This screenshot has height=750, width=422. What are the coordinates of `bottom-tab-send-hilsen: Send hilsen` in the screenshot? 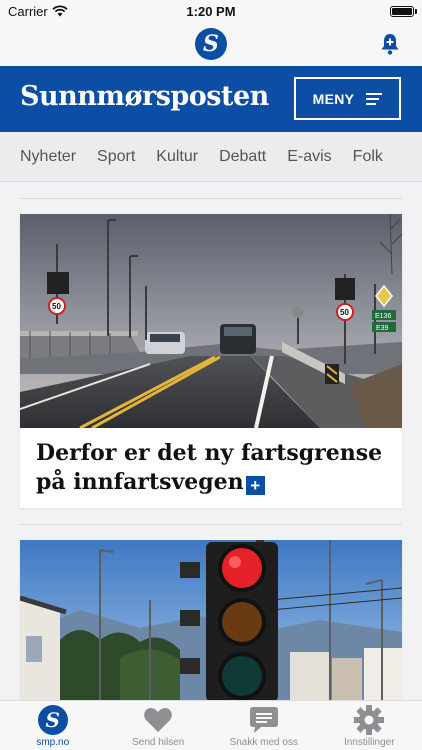 It's located at (159, 725).